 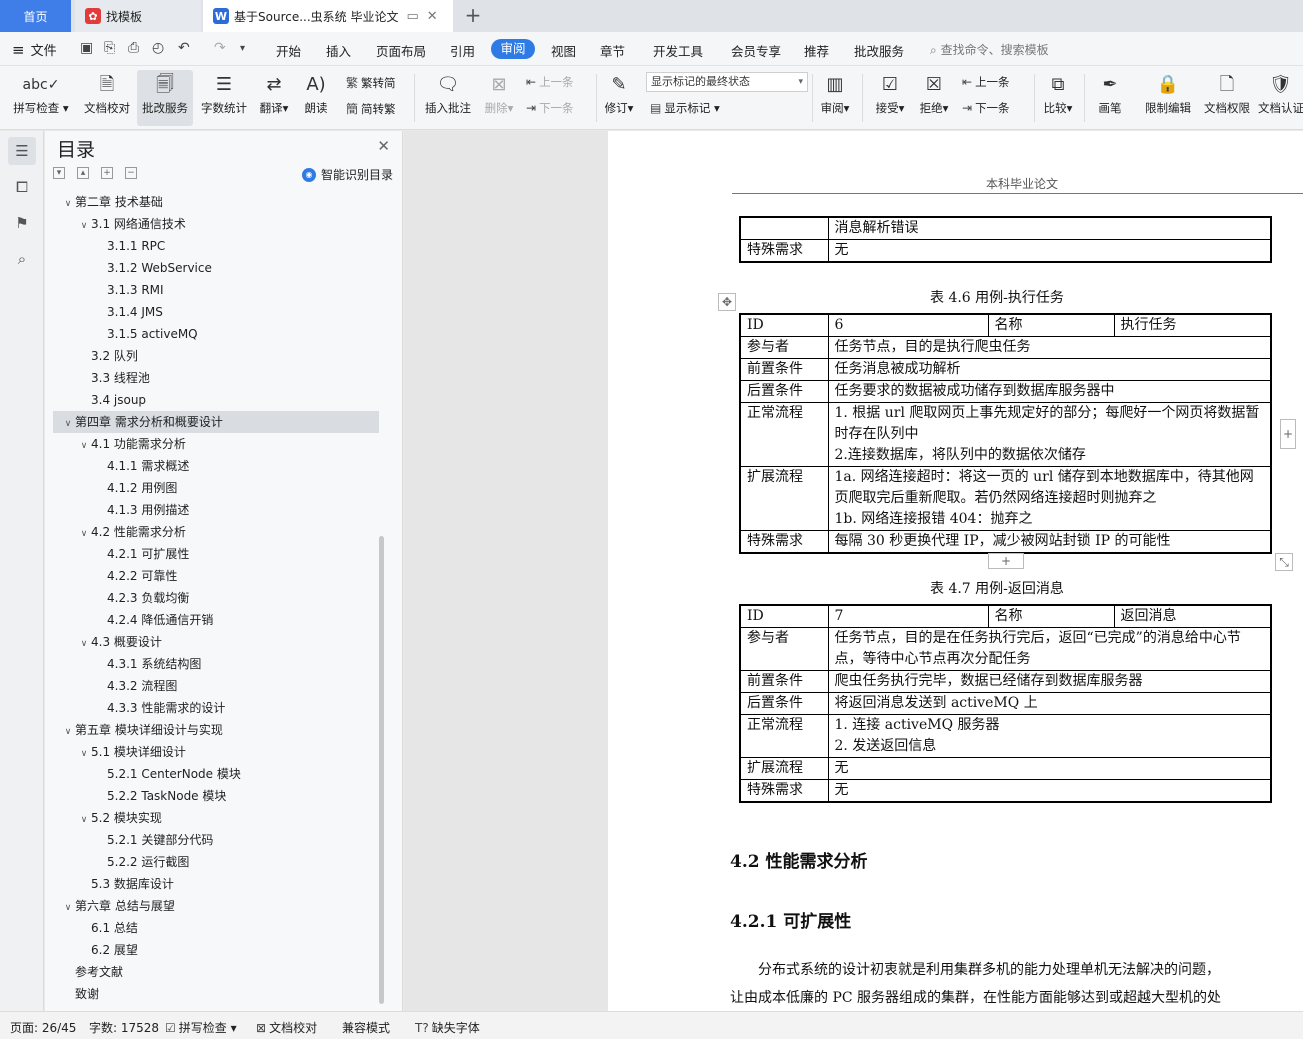 I want to click on table-cell: 1. 连接 activeMQ 服务器 2. 发送返回信息, so click(x=1049, y=736).